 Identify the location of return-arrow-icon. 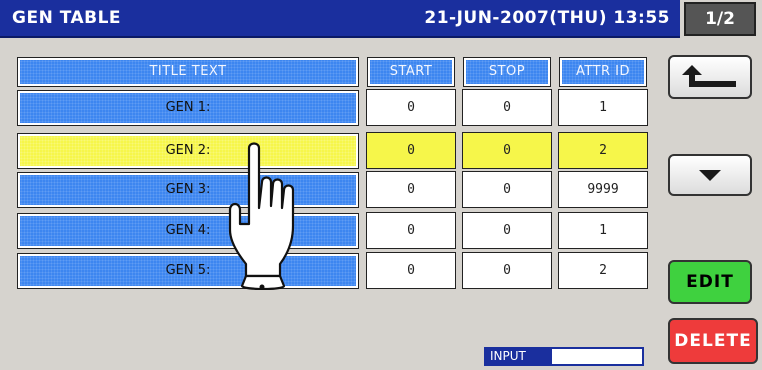
(709, 76).